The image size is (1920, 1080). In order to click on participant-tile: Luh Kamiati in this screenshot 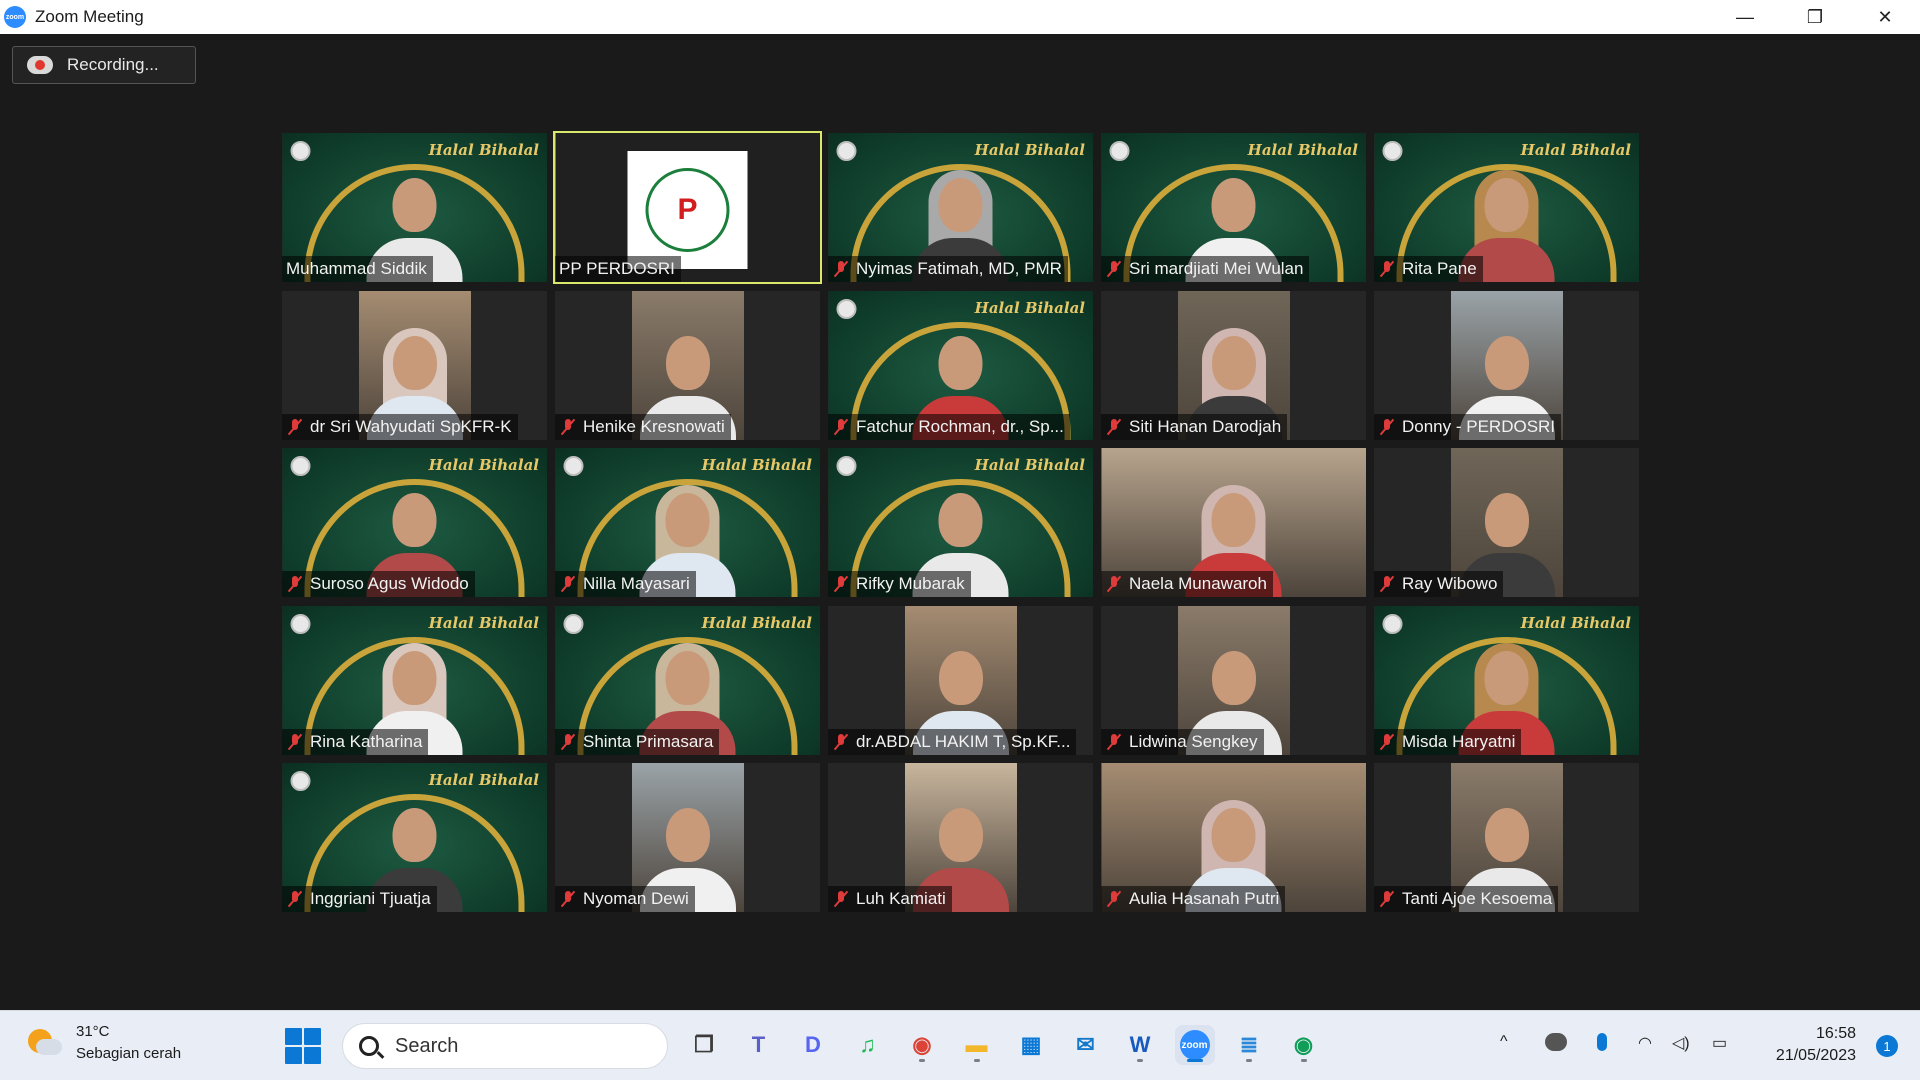, I will do `click(960, 837)`.